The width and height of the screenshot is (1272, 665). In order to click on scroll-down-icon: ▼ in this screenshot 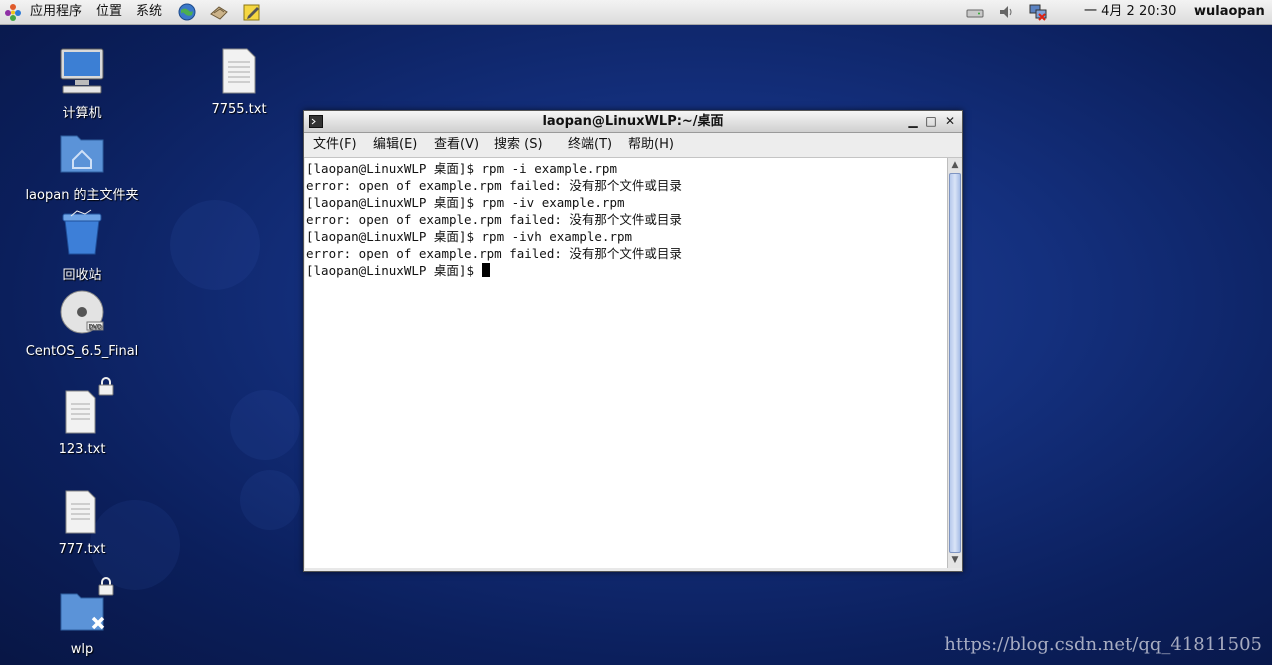, I will do `click(955, 560)`.